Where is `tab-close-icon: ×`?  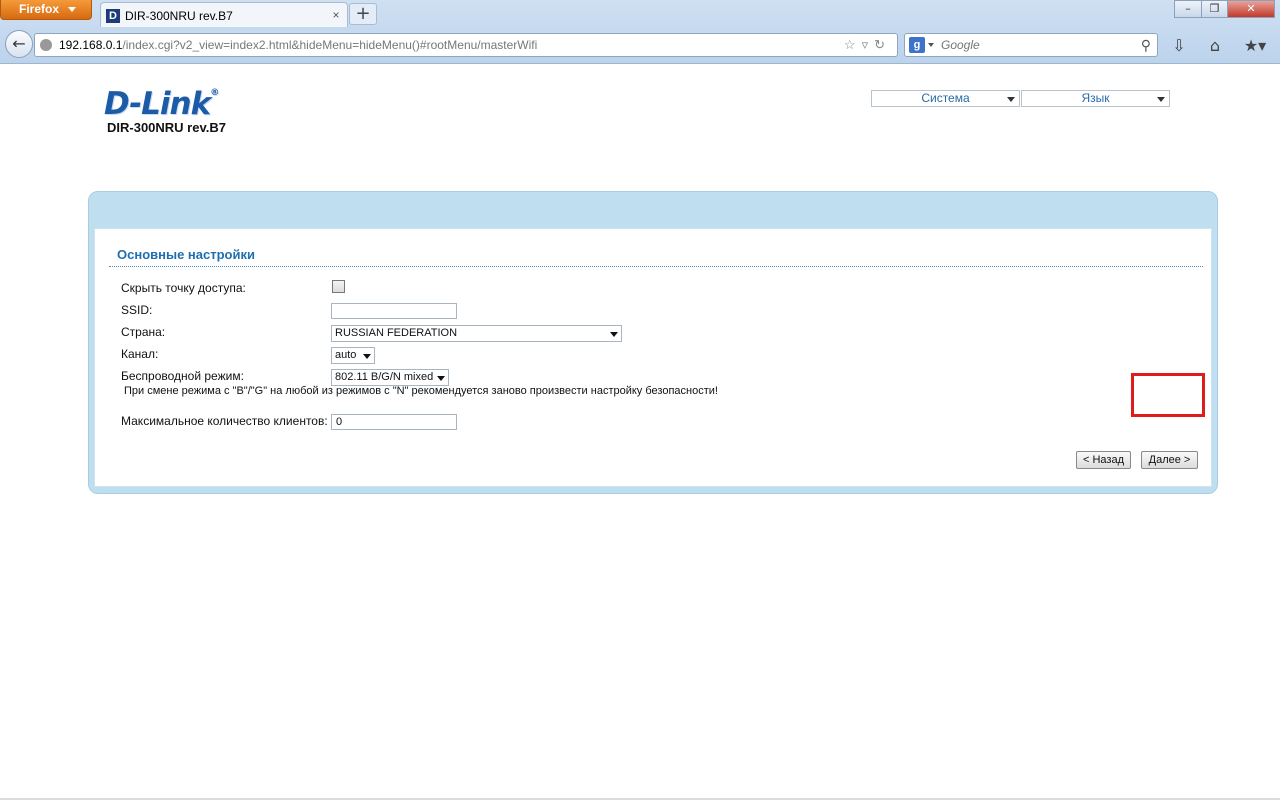 tab-close-icon: × is located at coordinates (336, 15).